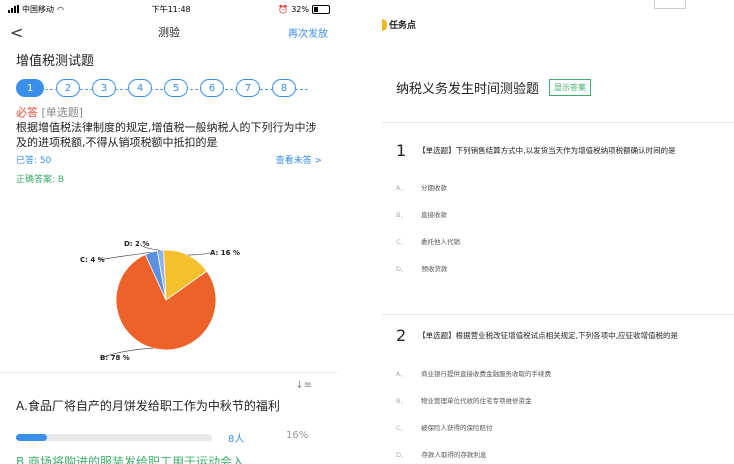  I want to click on question-stepper: 1 2 3 4 5 6 7 8, so click(169, 89).